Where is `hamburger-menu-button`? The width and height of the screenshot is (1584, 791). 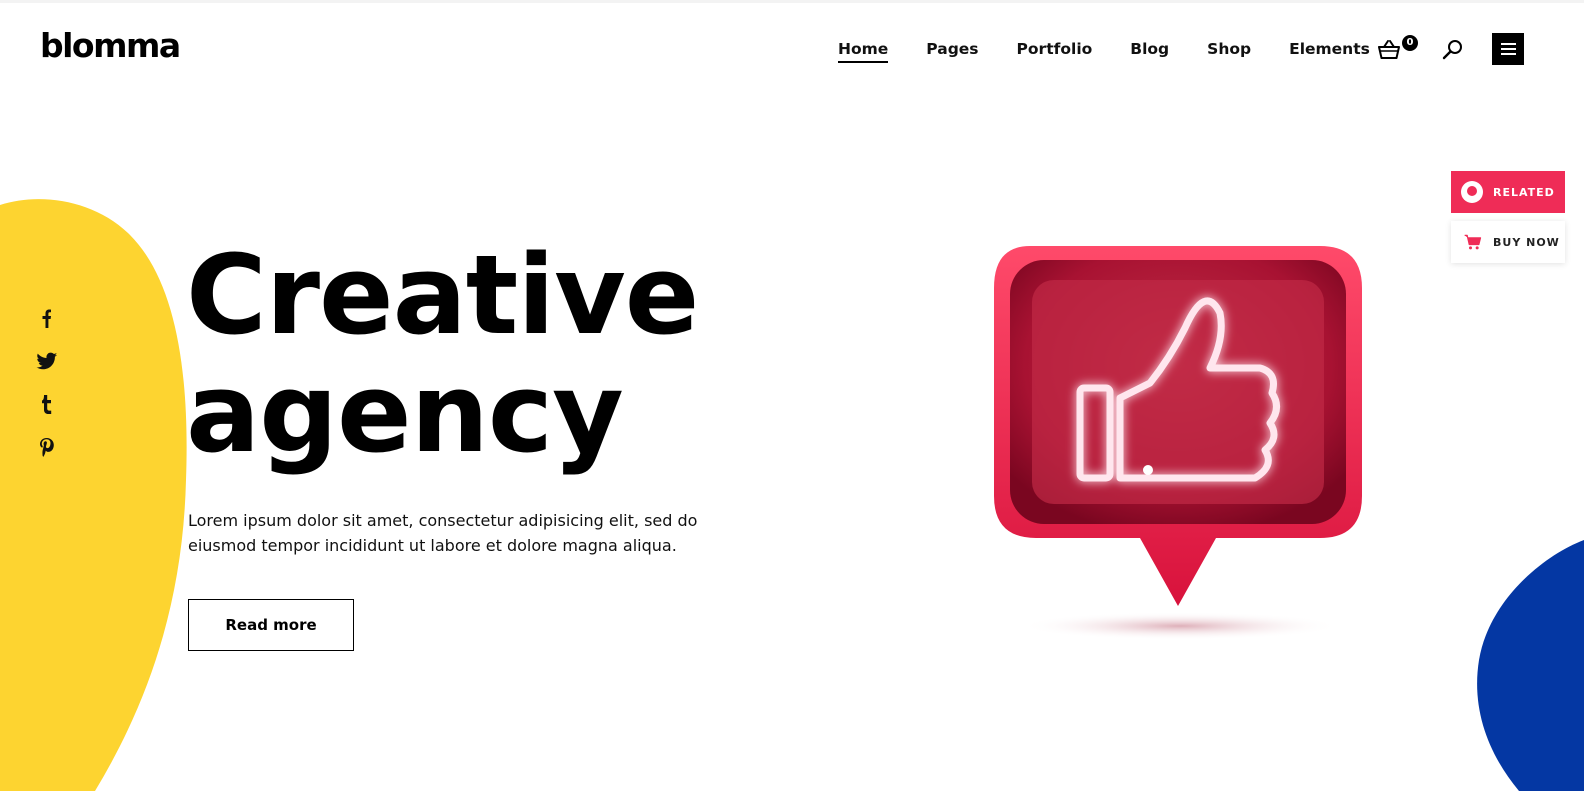 hamburger-menu-button is located at coordinates (1508, 49).